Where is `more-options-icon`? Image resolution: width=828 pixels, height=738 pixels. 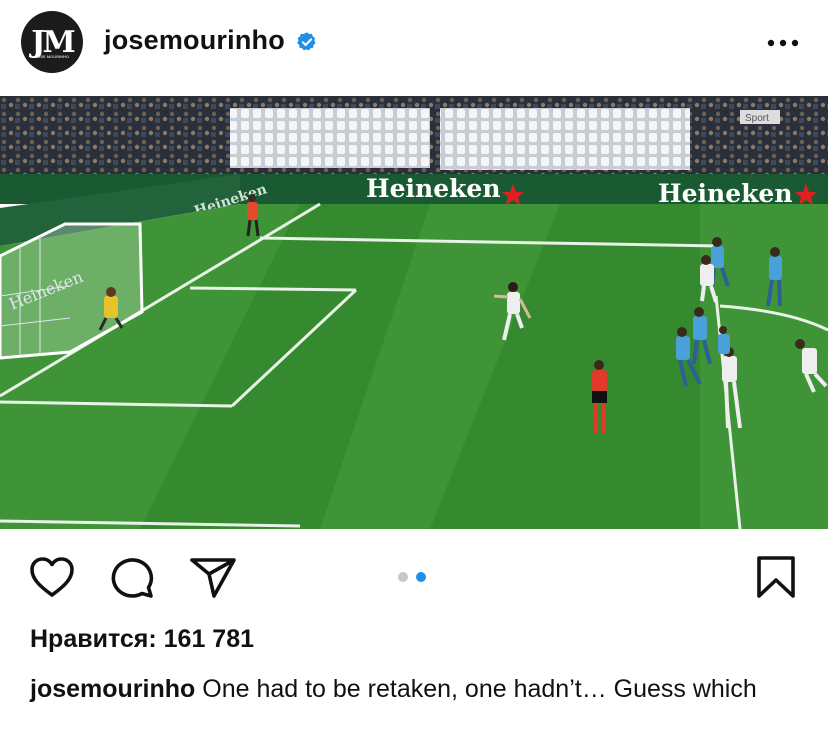 more-options-icon is located at coordinates (783, 43).